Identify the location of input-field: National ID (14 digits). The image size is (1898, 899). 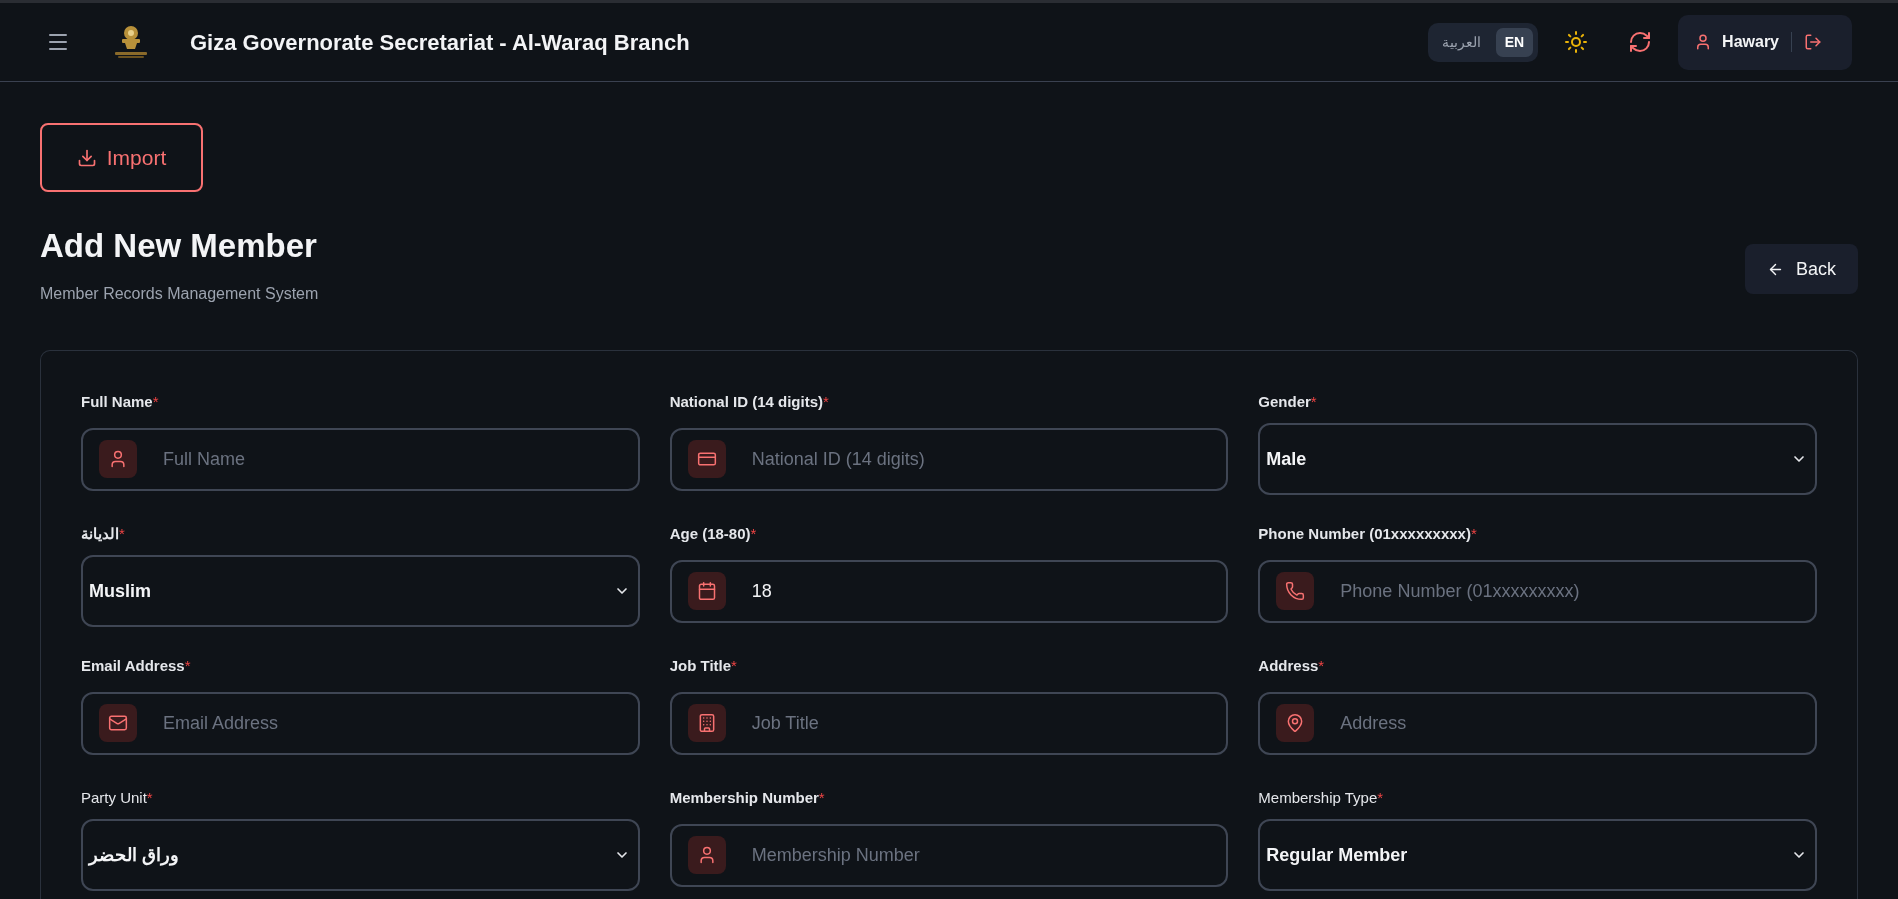
(949, 459).